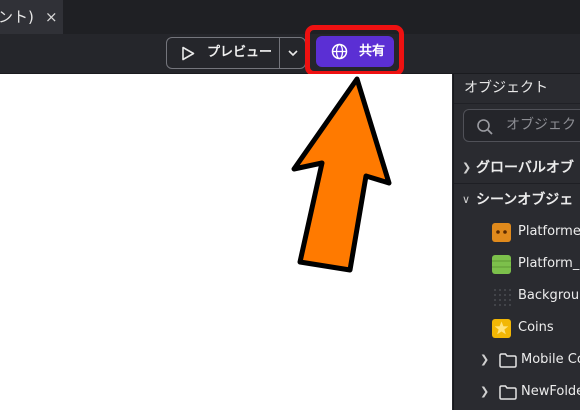 This screenshot has height=410, width=580. I want to click on annotation-arrow, so click(341, 174).